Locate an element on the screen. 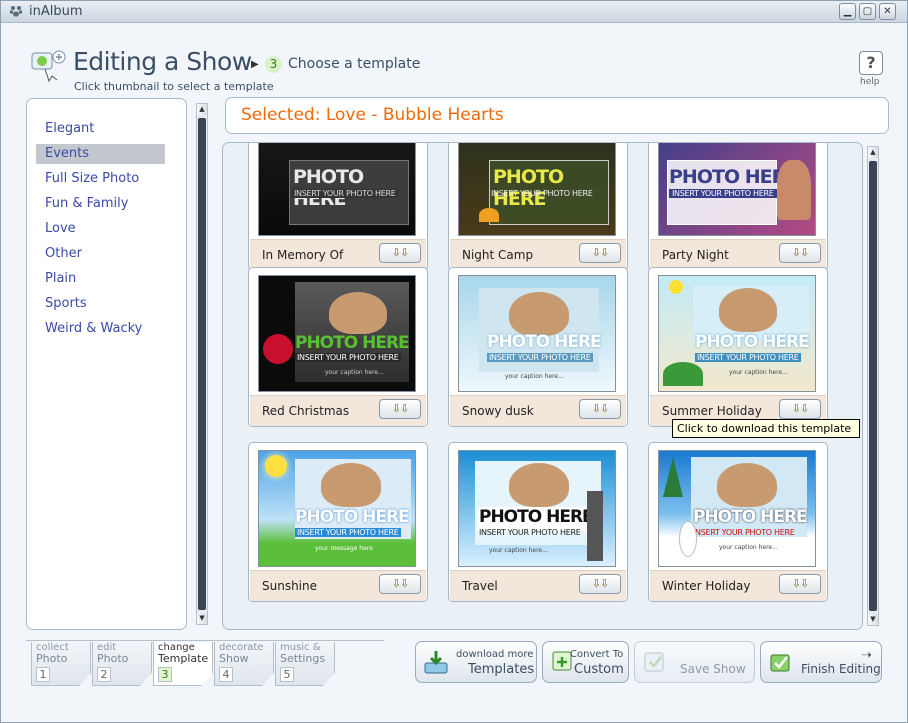  minimize-button: ▁ is located at coordinates (847, 11).